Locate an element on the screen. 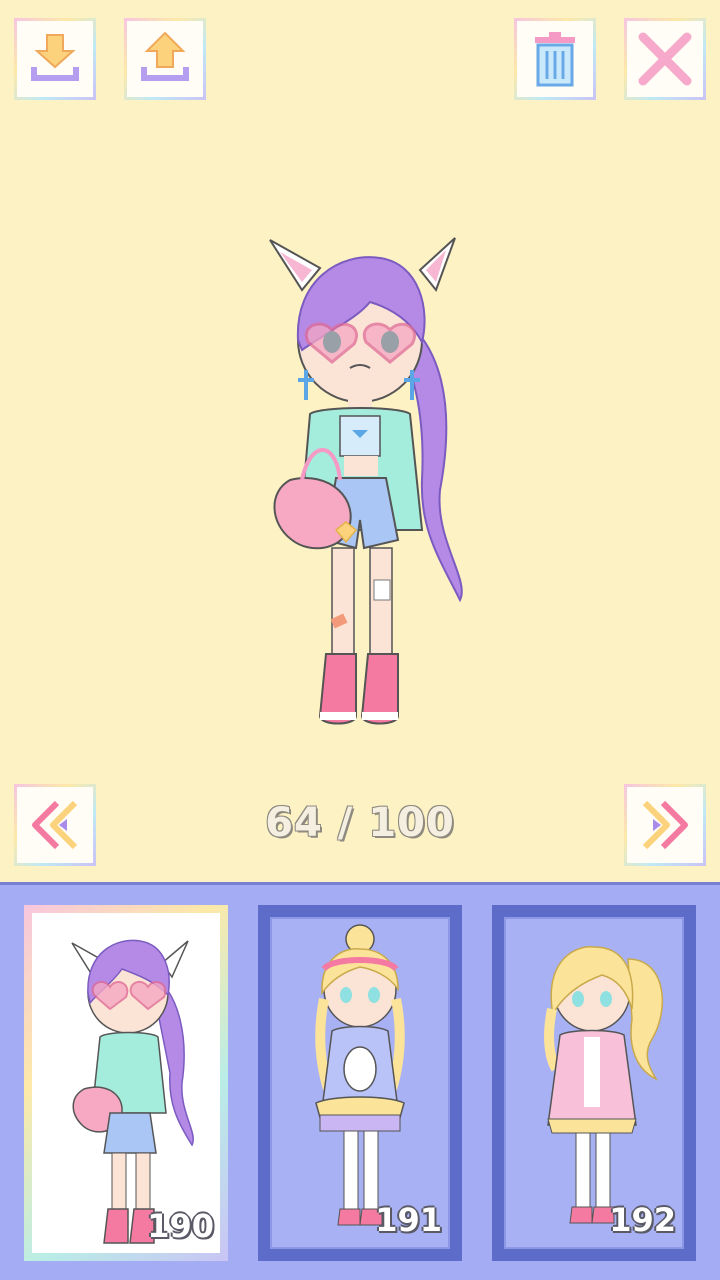 Image resolution: width=720 pixels, height=1280 pixels. download-button is located at coordinates (55, 59).